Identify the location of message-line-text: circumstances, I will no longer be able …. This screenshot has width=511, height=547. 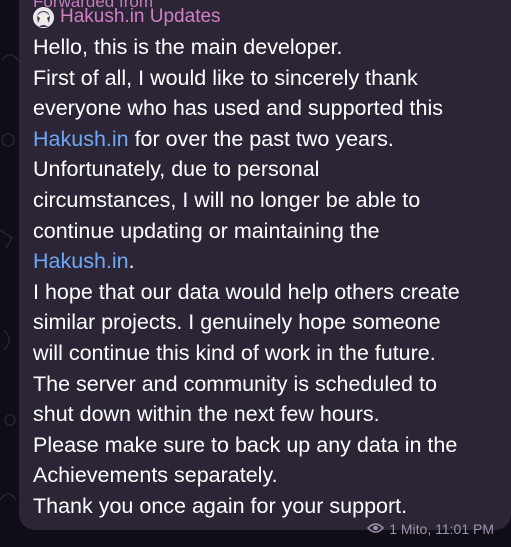
(227, 199).